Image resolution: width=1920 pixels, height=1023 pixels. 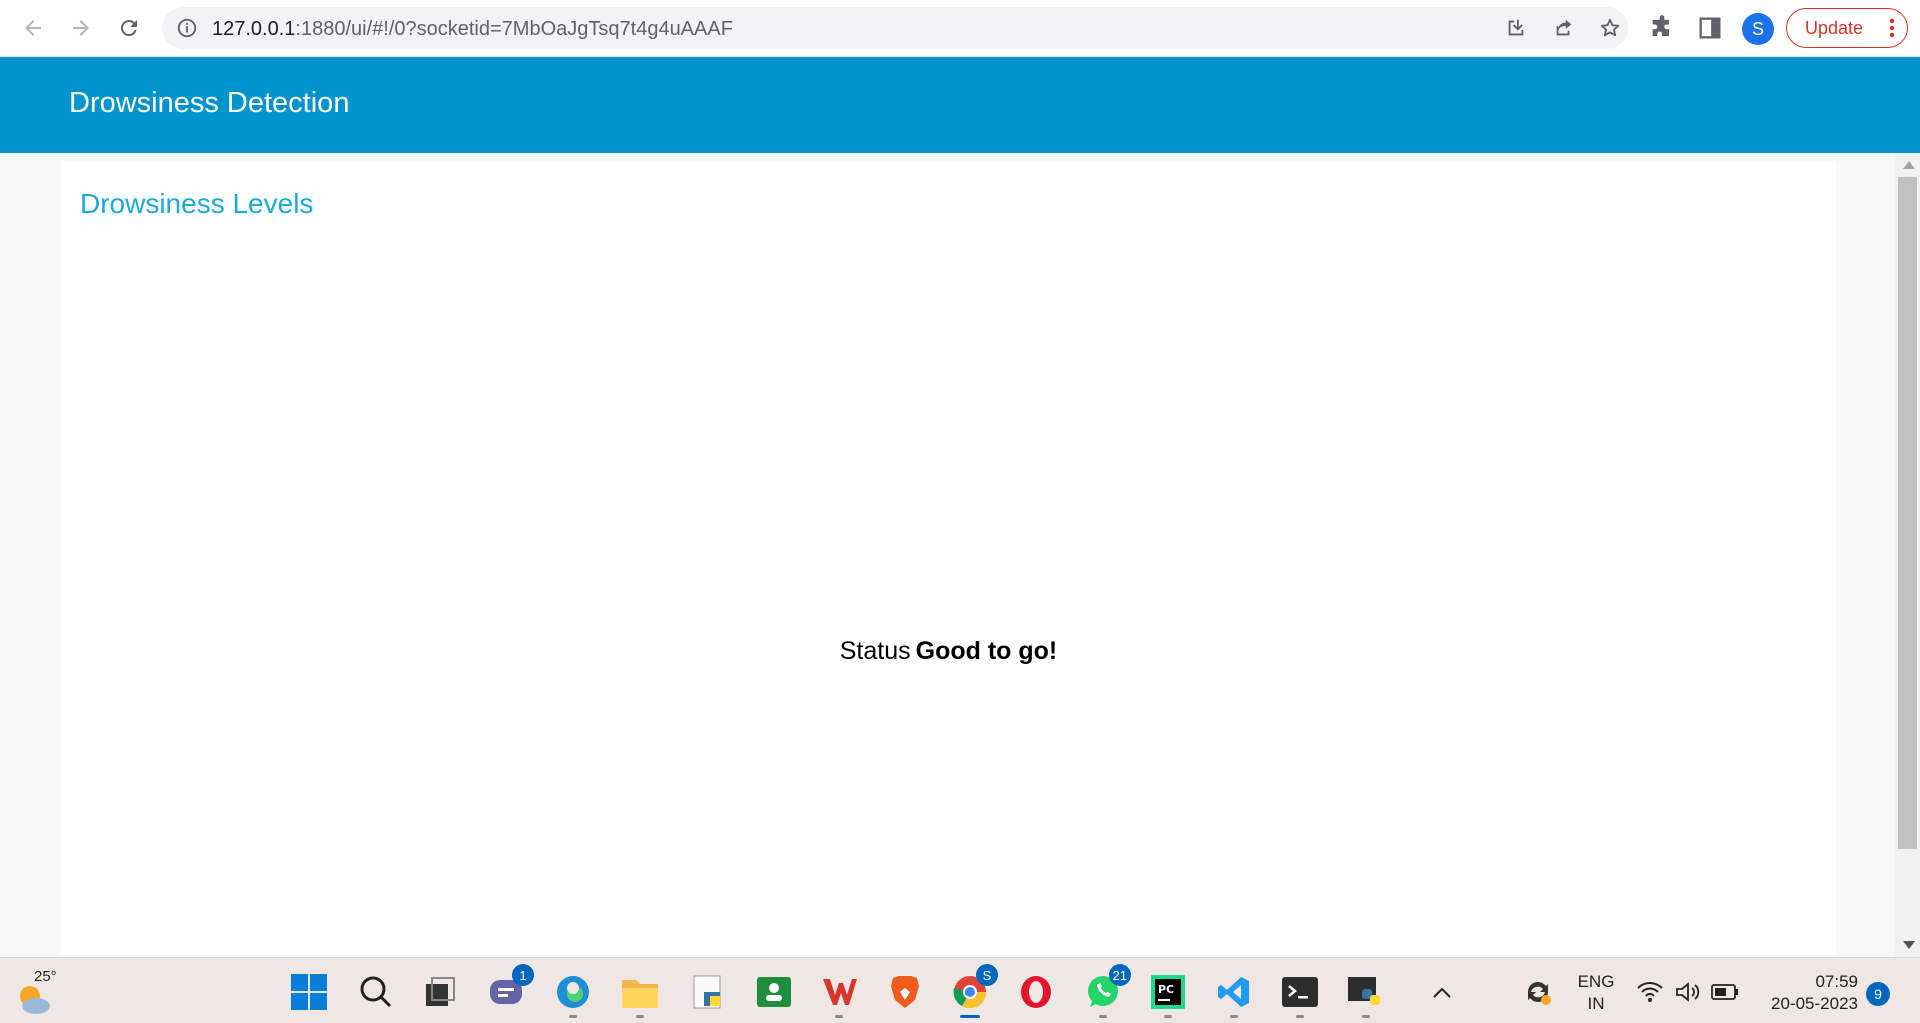 I want to click on chevron-up-icon, so click(x=1442, y=992).